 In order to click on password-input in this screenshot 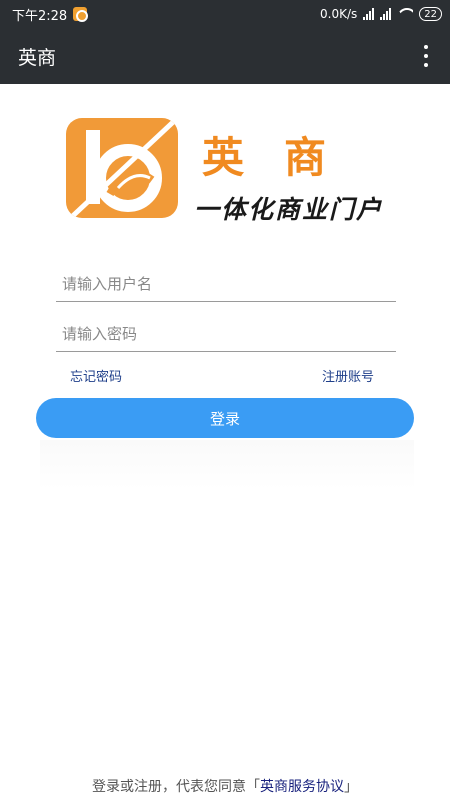, I will do `click(226, 333)`.